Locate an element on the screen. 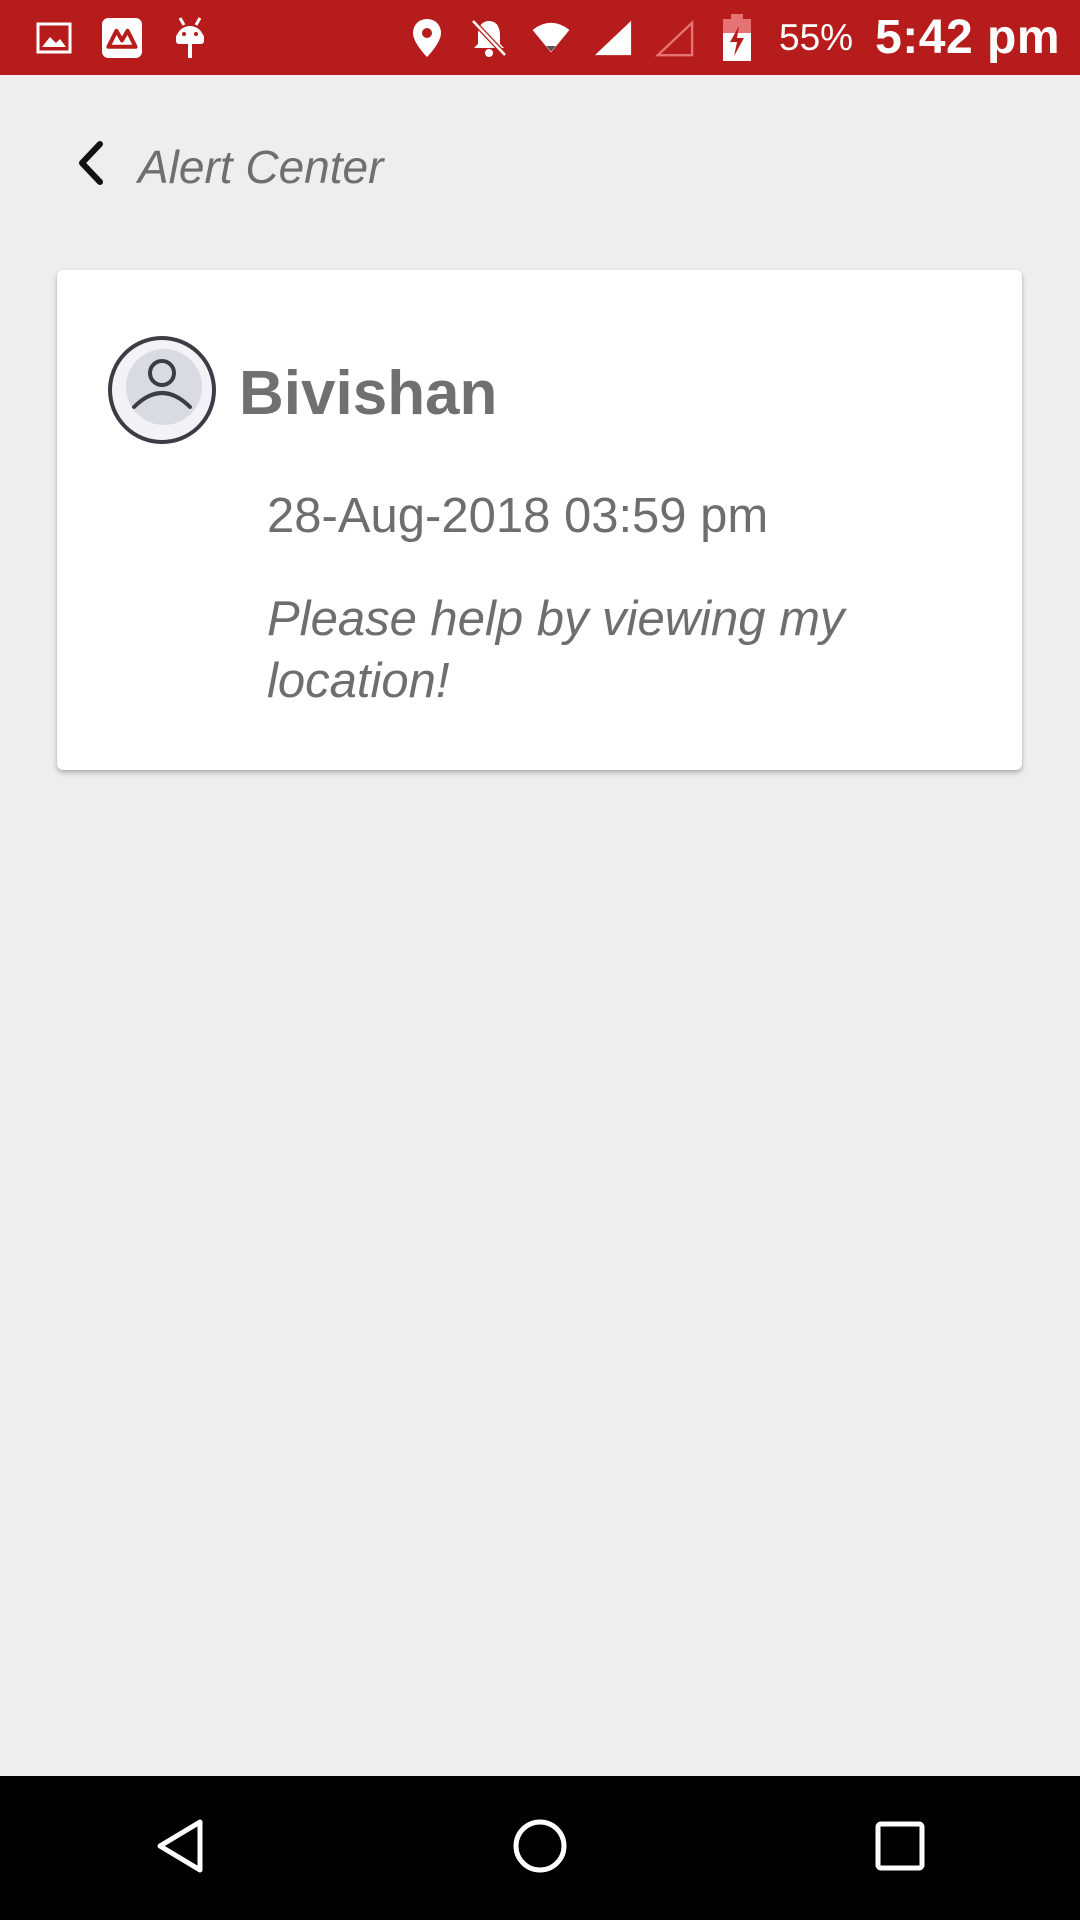  signal-icon is located at coordinates (613, 38).